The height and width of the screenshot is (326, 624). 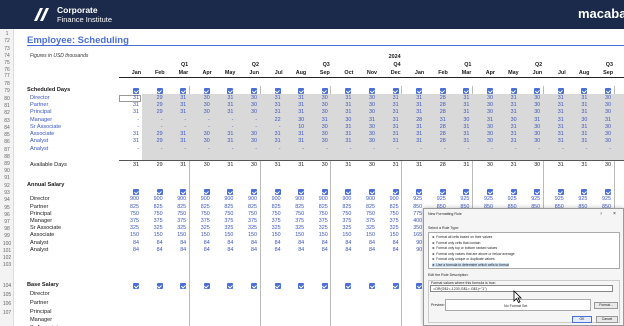 What do you see at coordinates (463, 259) in the screenshot?
I see `rule-type-item: ► Format only unique or duplicate values` at bounding box center [463, 259].